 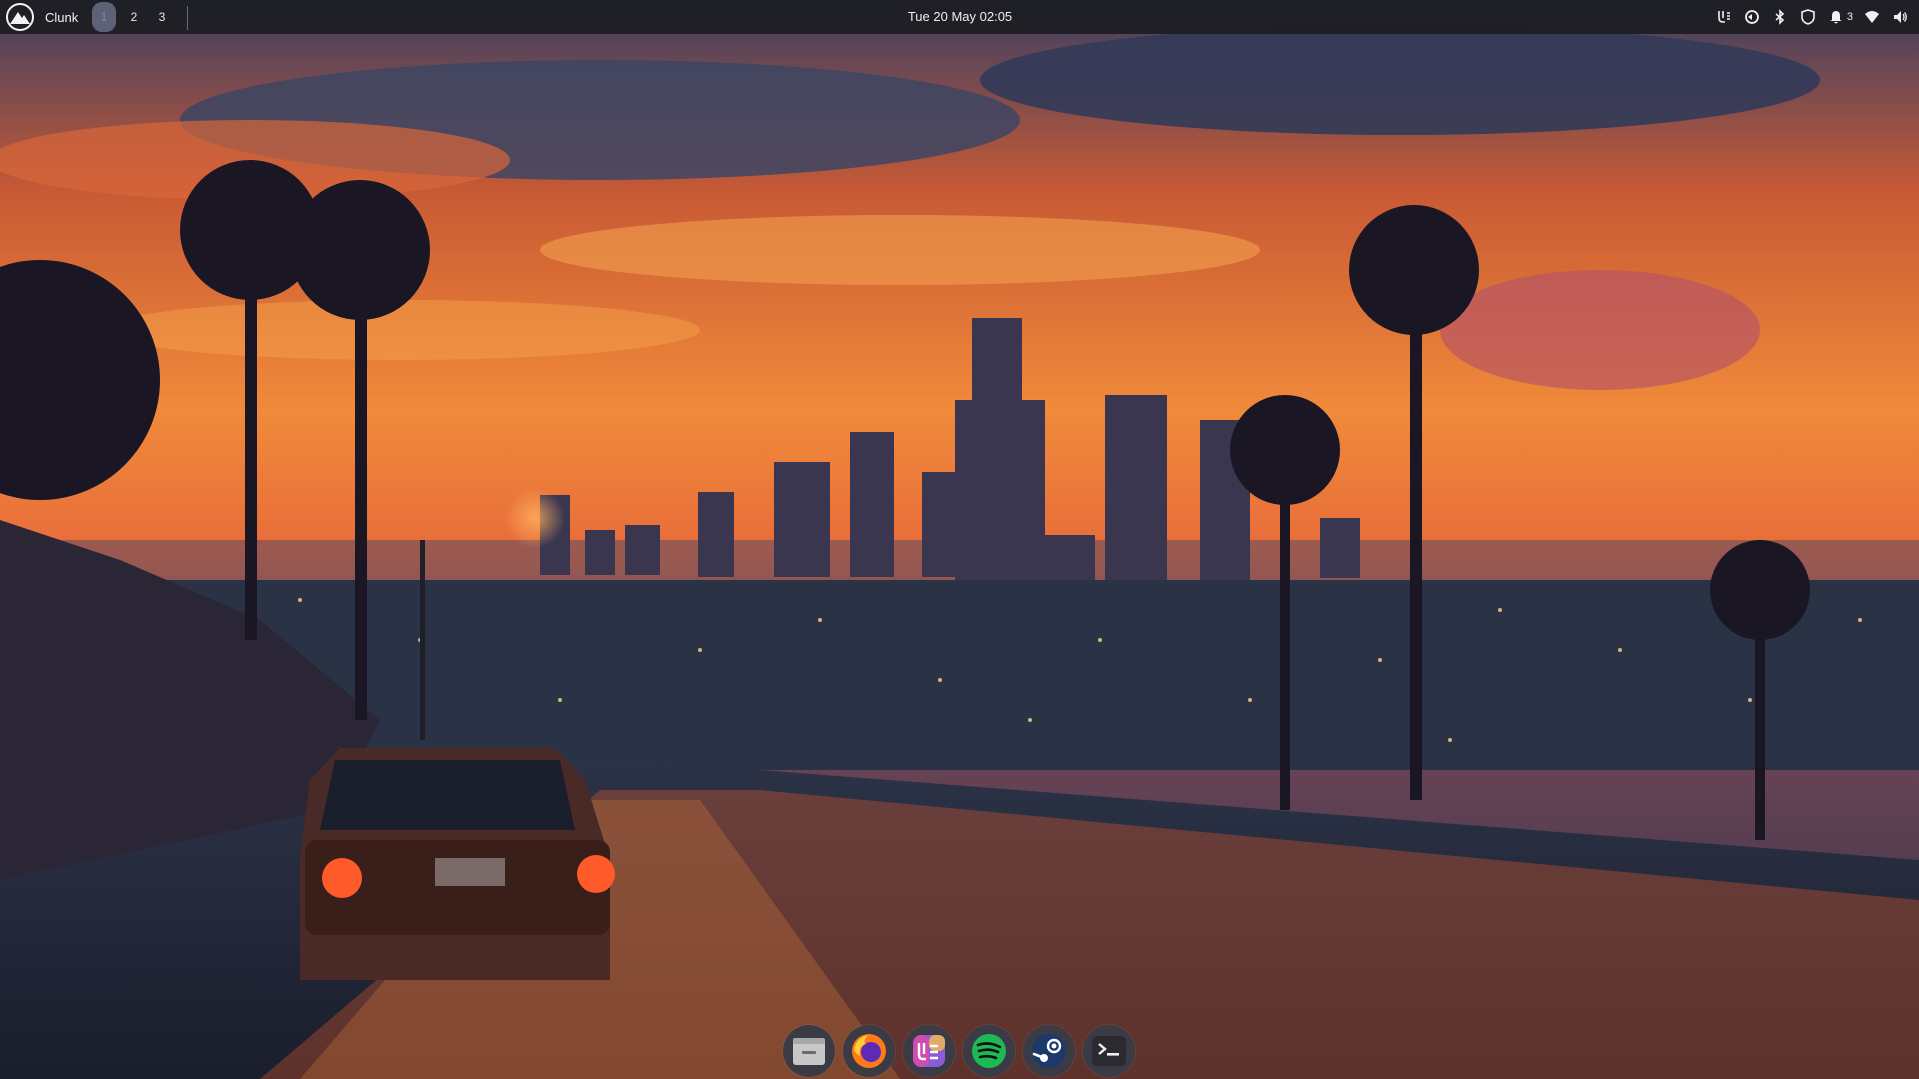 I want to click on workspace-switcher: 1 2 3, so click(x=134, y=17).